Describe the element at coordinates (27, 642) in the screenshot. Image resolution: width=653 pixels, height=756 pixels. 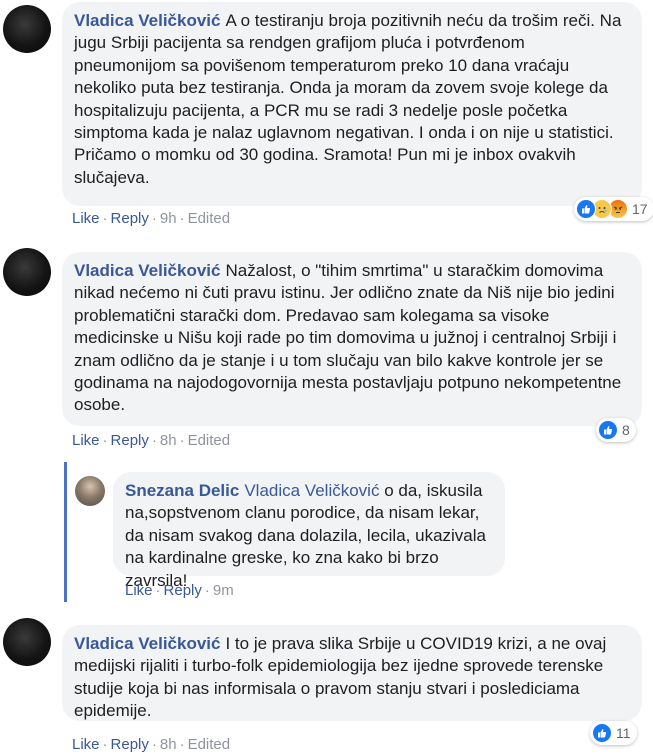
I see `avatar` at that location.